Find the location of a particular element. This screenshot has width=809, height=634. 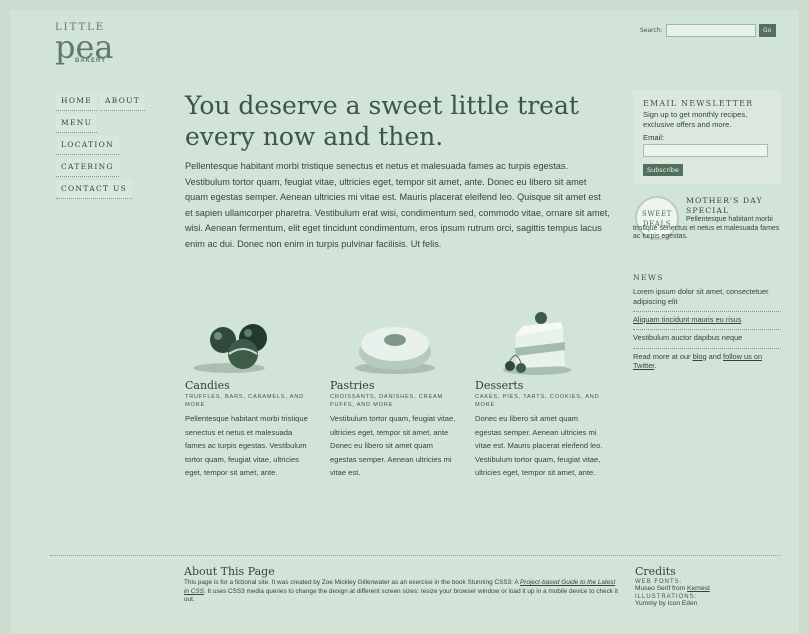

nav-location: LOCATION is located at coordinates (87, 145).